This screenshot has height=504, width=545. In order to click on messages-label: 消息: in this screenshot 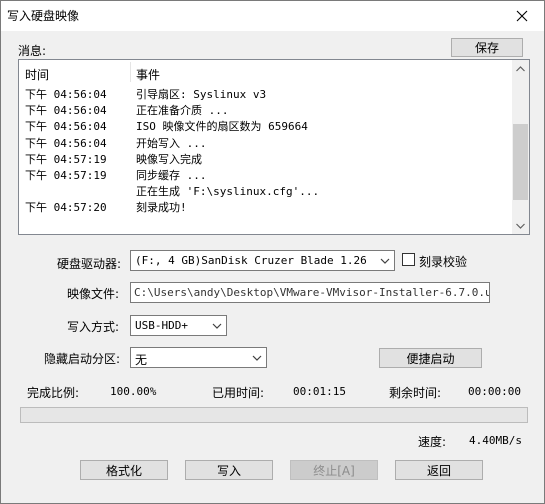, I will do `click(32, 51)`.